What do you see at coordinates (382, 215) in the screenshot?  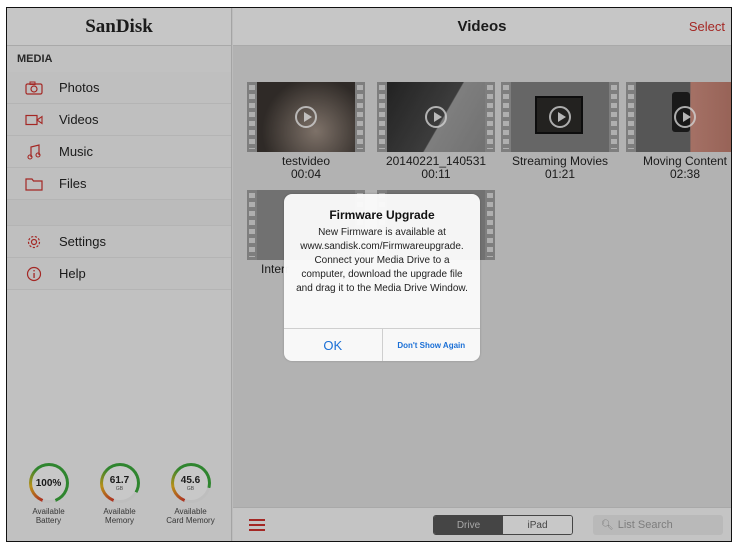 I see `dialog-title: Firmware Upgrade` at bounding box center [382, 215].